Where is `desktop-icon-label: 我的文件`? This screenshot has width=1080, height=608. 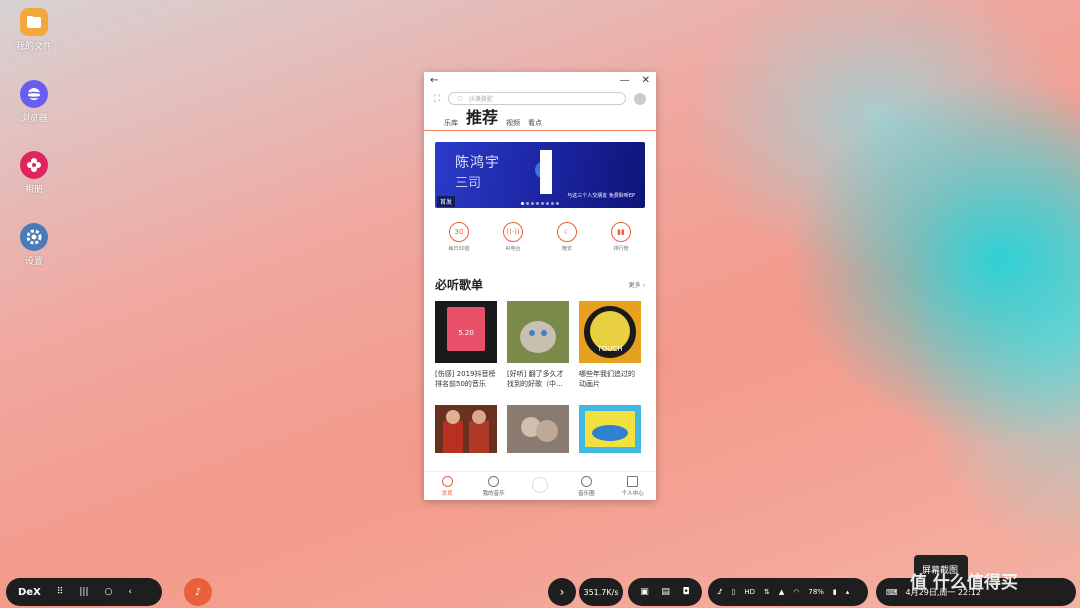
desktop-icon-label: 我的文件 is located at coordinates (33, 47).